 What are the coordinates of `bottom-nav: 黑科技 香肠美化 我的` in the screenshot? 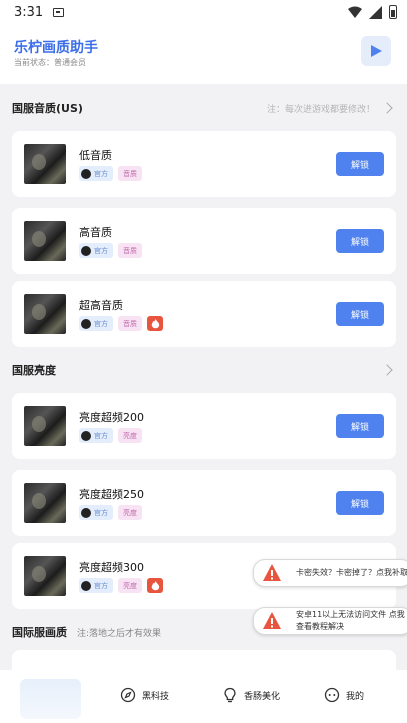 It's located at (203, 696).